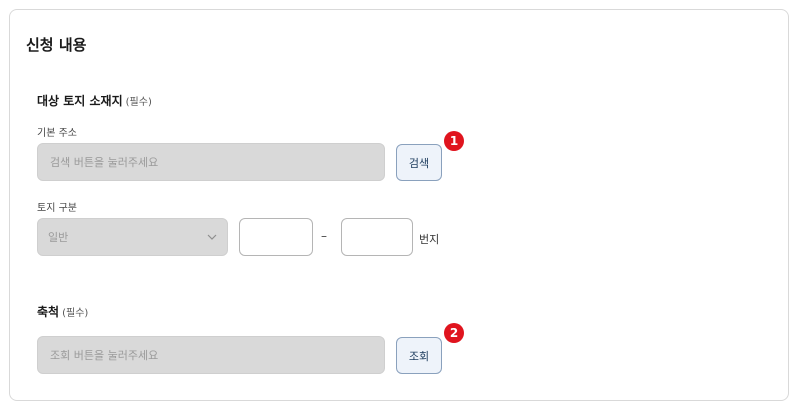 This screenshot has width=800, height=411. What do you see at coordinates (211, 162) in the screenshot?
I see `address-input: 검색 버튼을 눌러주세요` at bounding box center [211, 162].